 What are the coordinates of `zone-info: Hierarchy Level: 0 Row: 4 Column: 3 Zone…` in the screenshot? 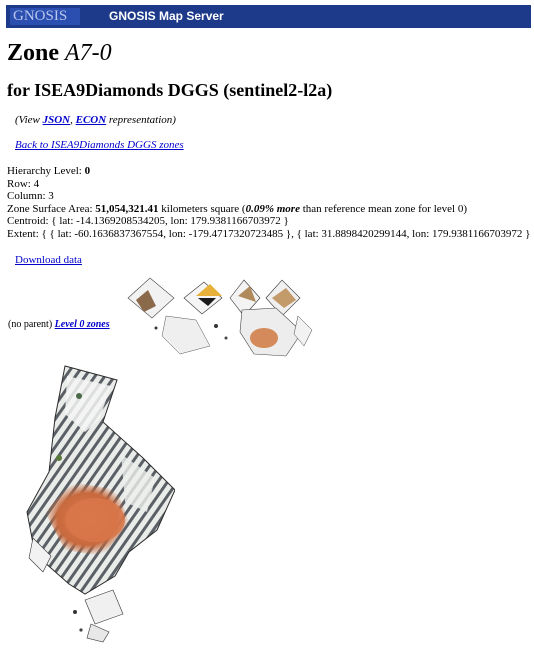 It's located at (270, 203).